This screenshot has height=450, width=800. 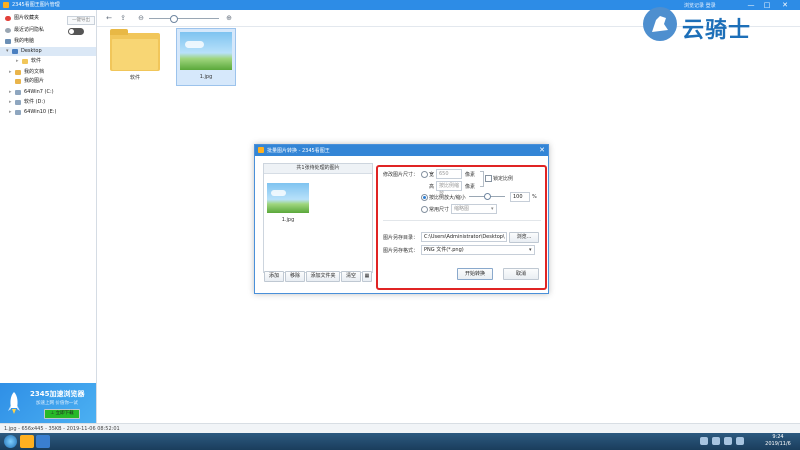 I want to click on folder-icon, so click(x=25, y=61).